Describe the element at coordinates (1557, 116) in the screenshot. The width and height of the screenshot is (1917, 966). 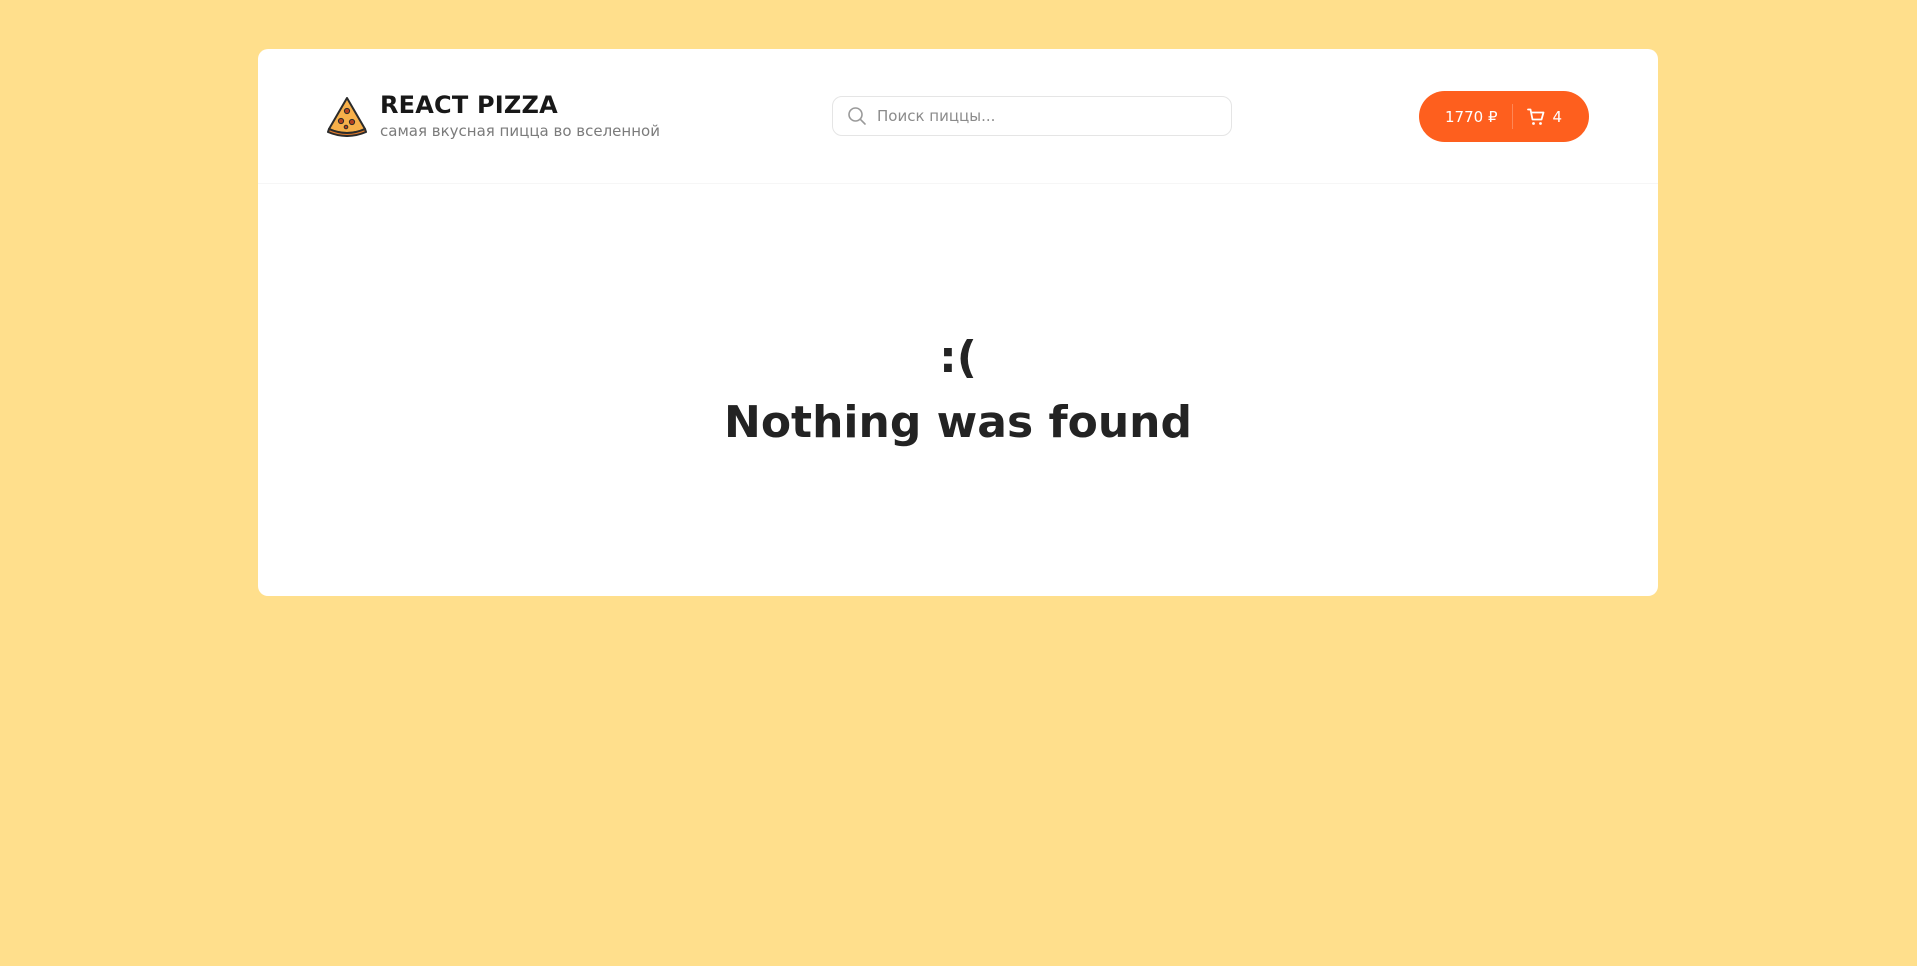
I see `cart-count: 4` at that location.